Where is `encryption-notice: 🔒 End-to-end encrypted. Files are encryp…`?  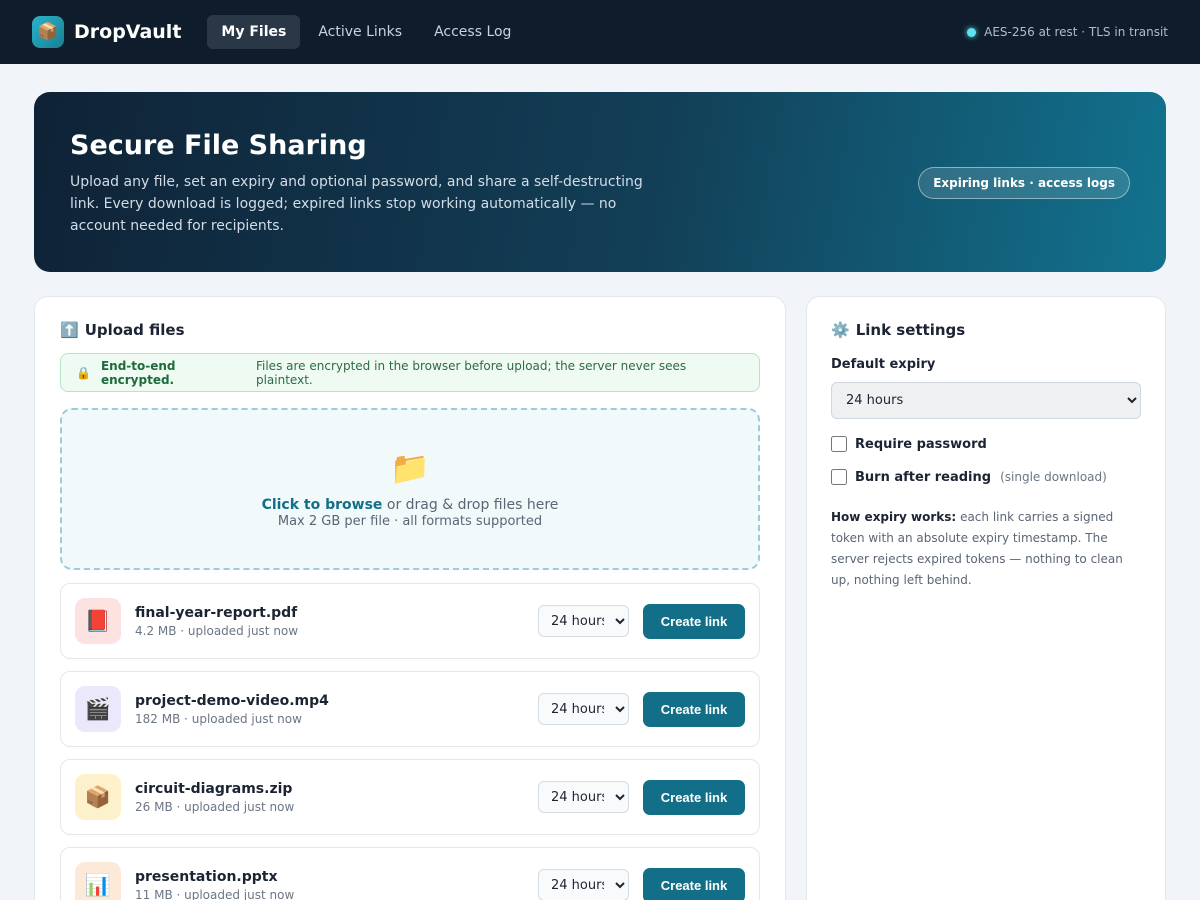 encryption-notice: 🔒 End-to-end encrypted. Files are encryp… is located at coordinates (410, 372).